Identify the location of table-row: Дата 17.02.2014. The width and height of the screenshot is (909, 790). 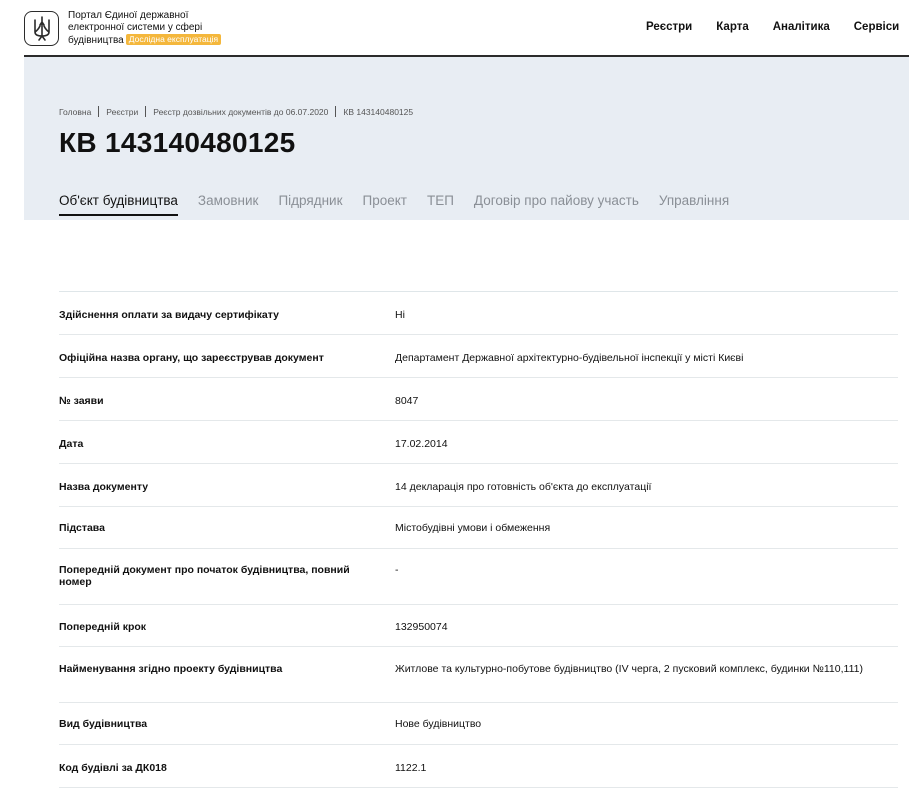
(478, 442).